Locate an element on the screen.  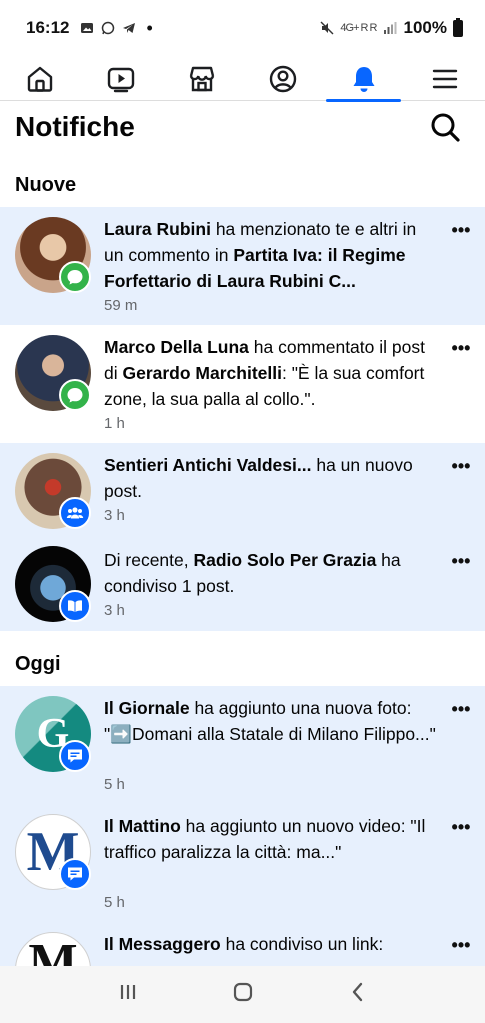
nav-video is located at coordinates (121, 78).